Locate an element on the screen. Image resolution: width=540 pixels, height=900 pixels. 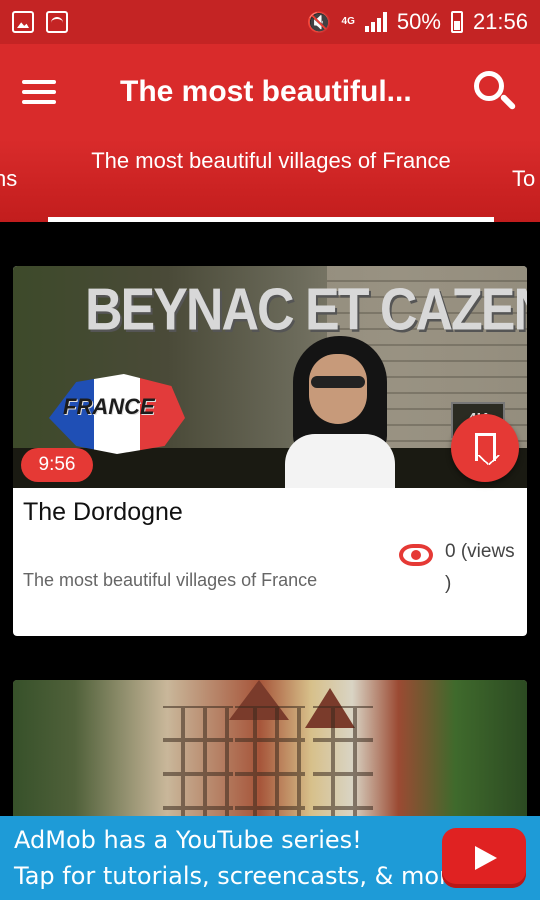
status-bar: 🔇 4G 50% 21:56 is located at coordinates (270, 22).